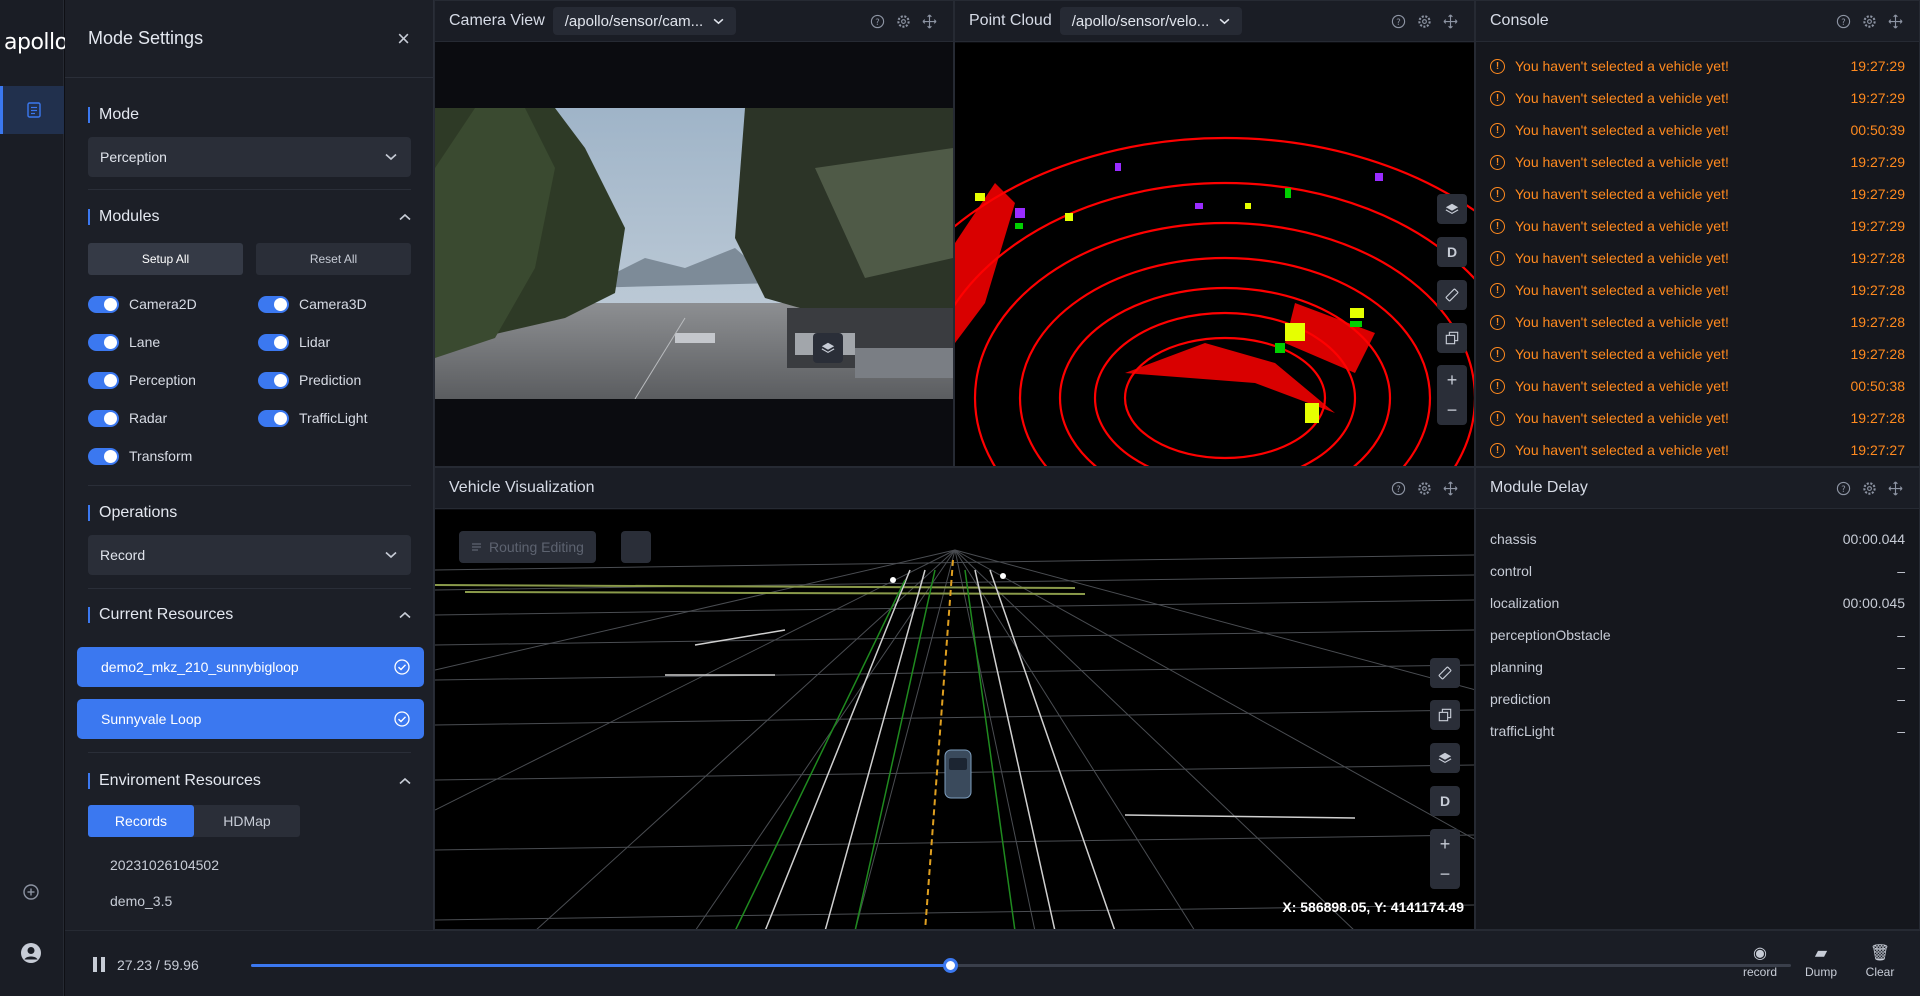 The height and width of the screenshot is (996, 1920). What do you see at coordinates (1520, 699) in the screenshot?
I see `module-name: prediction` at bounding box center [1520, 699].